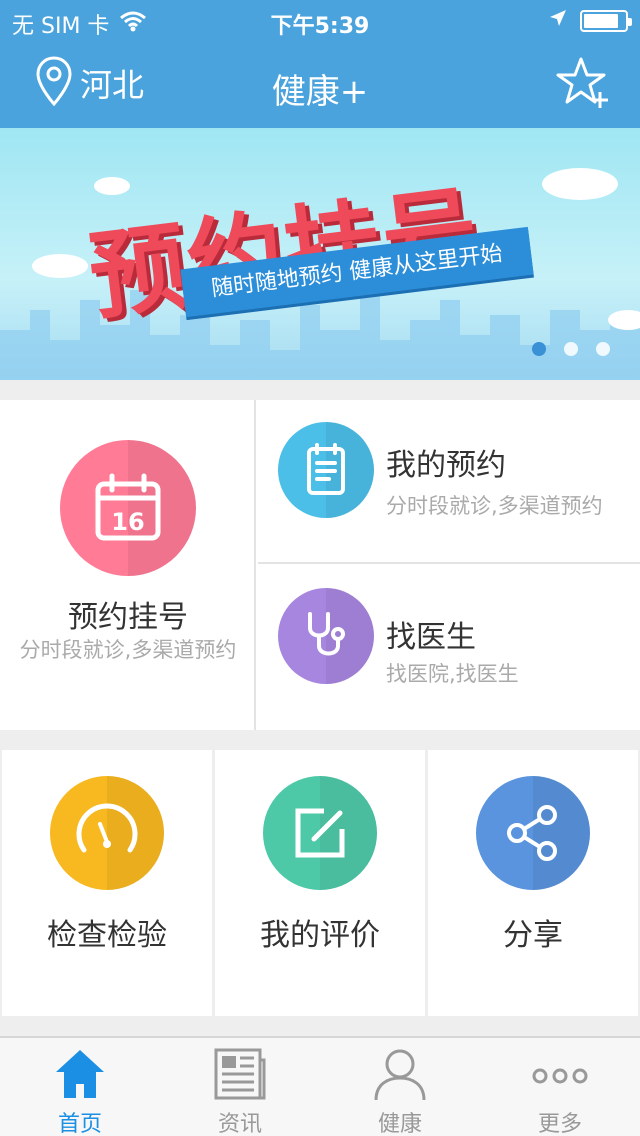  I want to click on page-title: 健康+, so click(320, 92).